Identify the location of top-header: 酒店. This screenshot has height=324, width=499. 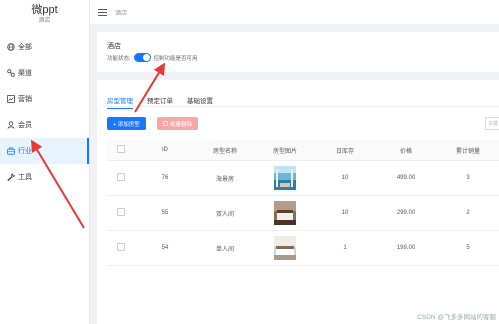
(294, 12).